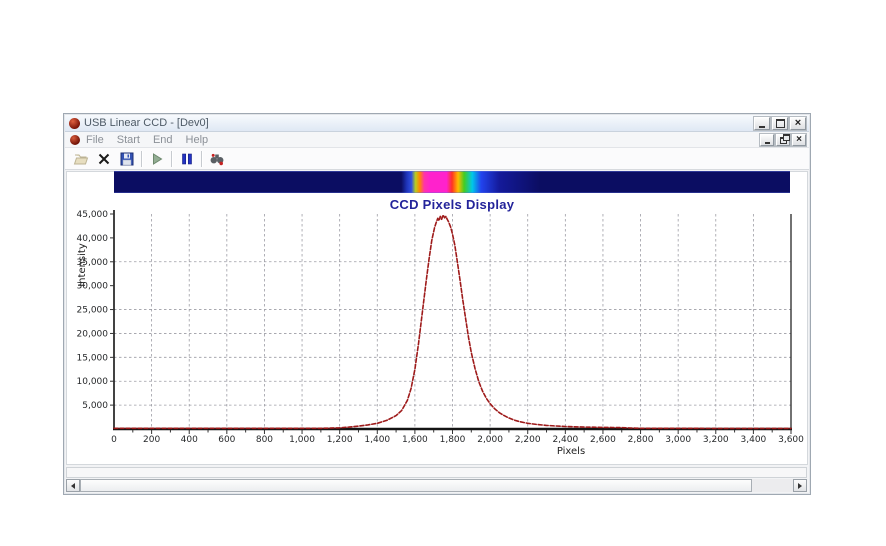 The height and width of the screenshot is (546, 886). Describe the element at coordinates (95, 406) in the screenshot. I see `svg-text: 5,000` at that location.